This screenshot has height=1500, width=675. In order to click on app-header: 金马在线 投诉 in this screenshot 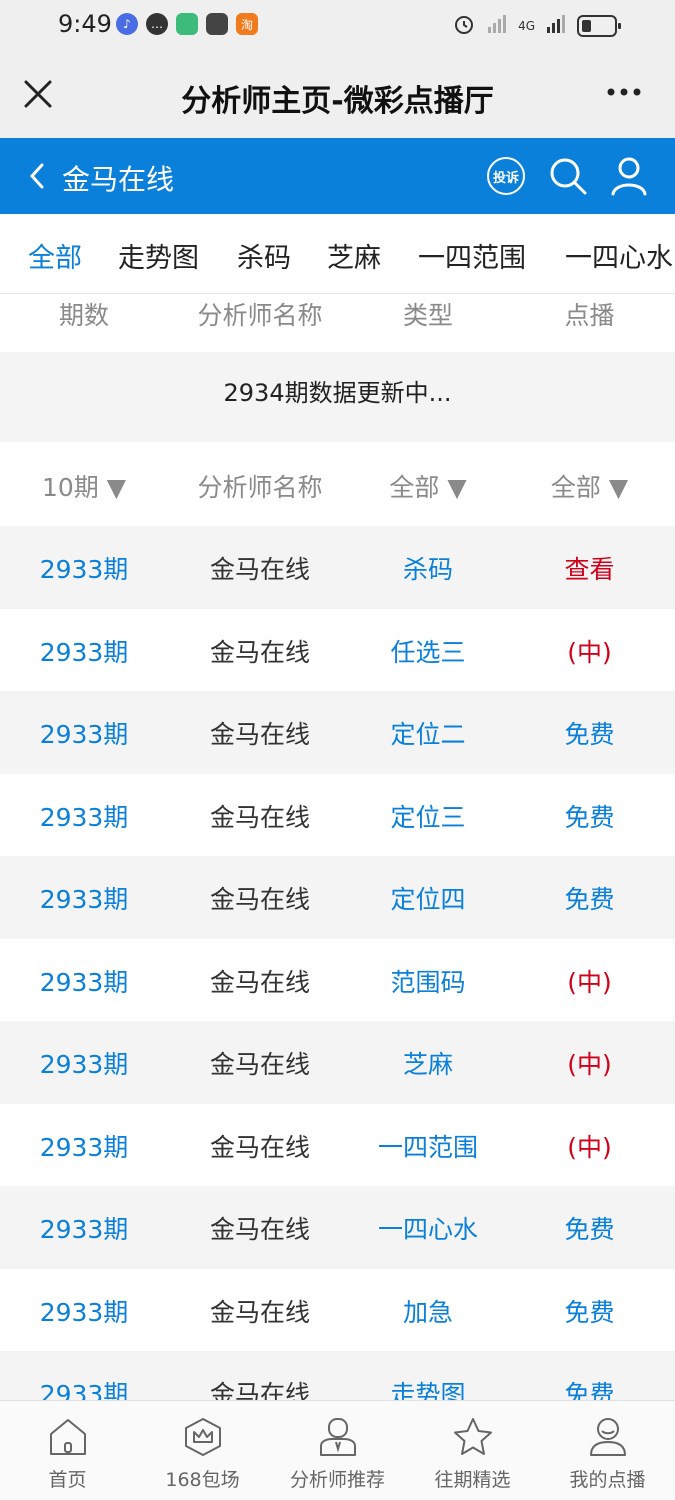, I will do `click(337, 176)`.